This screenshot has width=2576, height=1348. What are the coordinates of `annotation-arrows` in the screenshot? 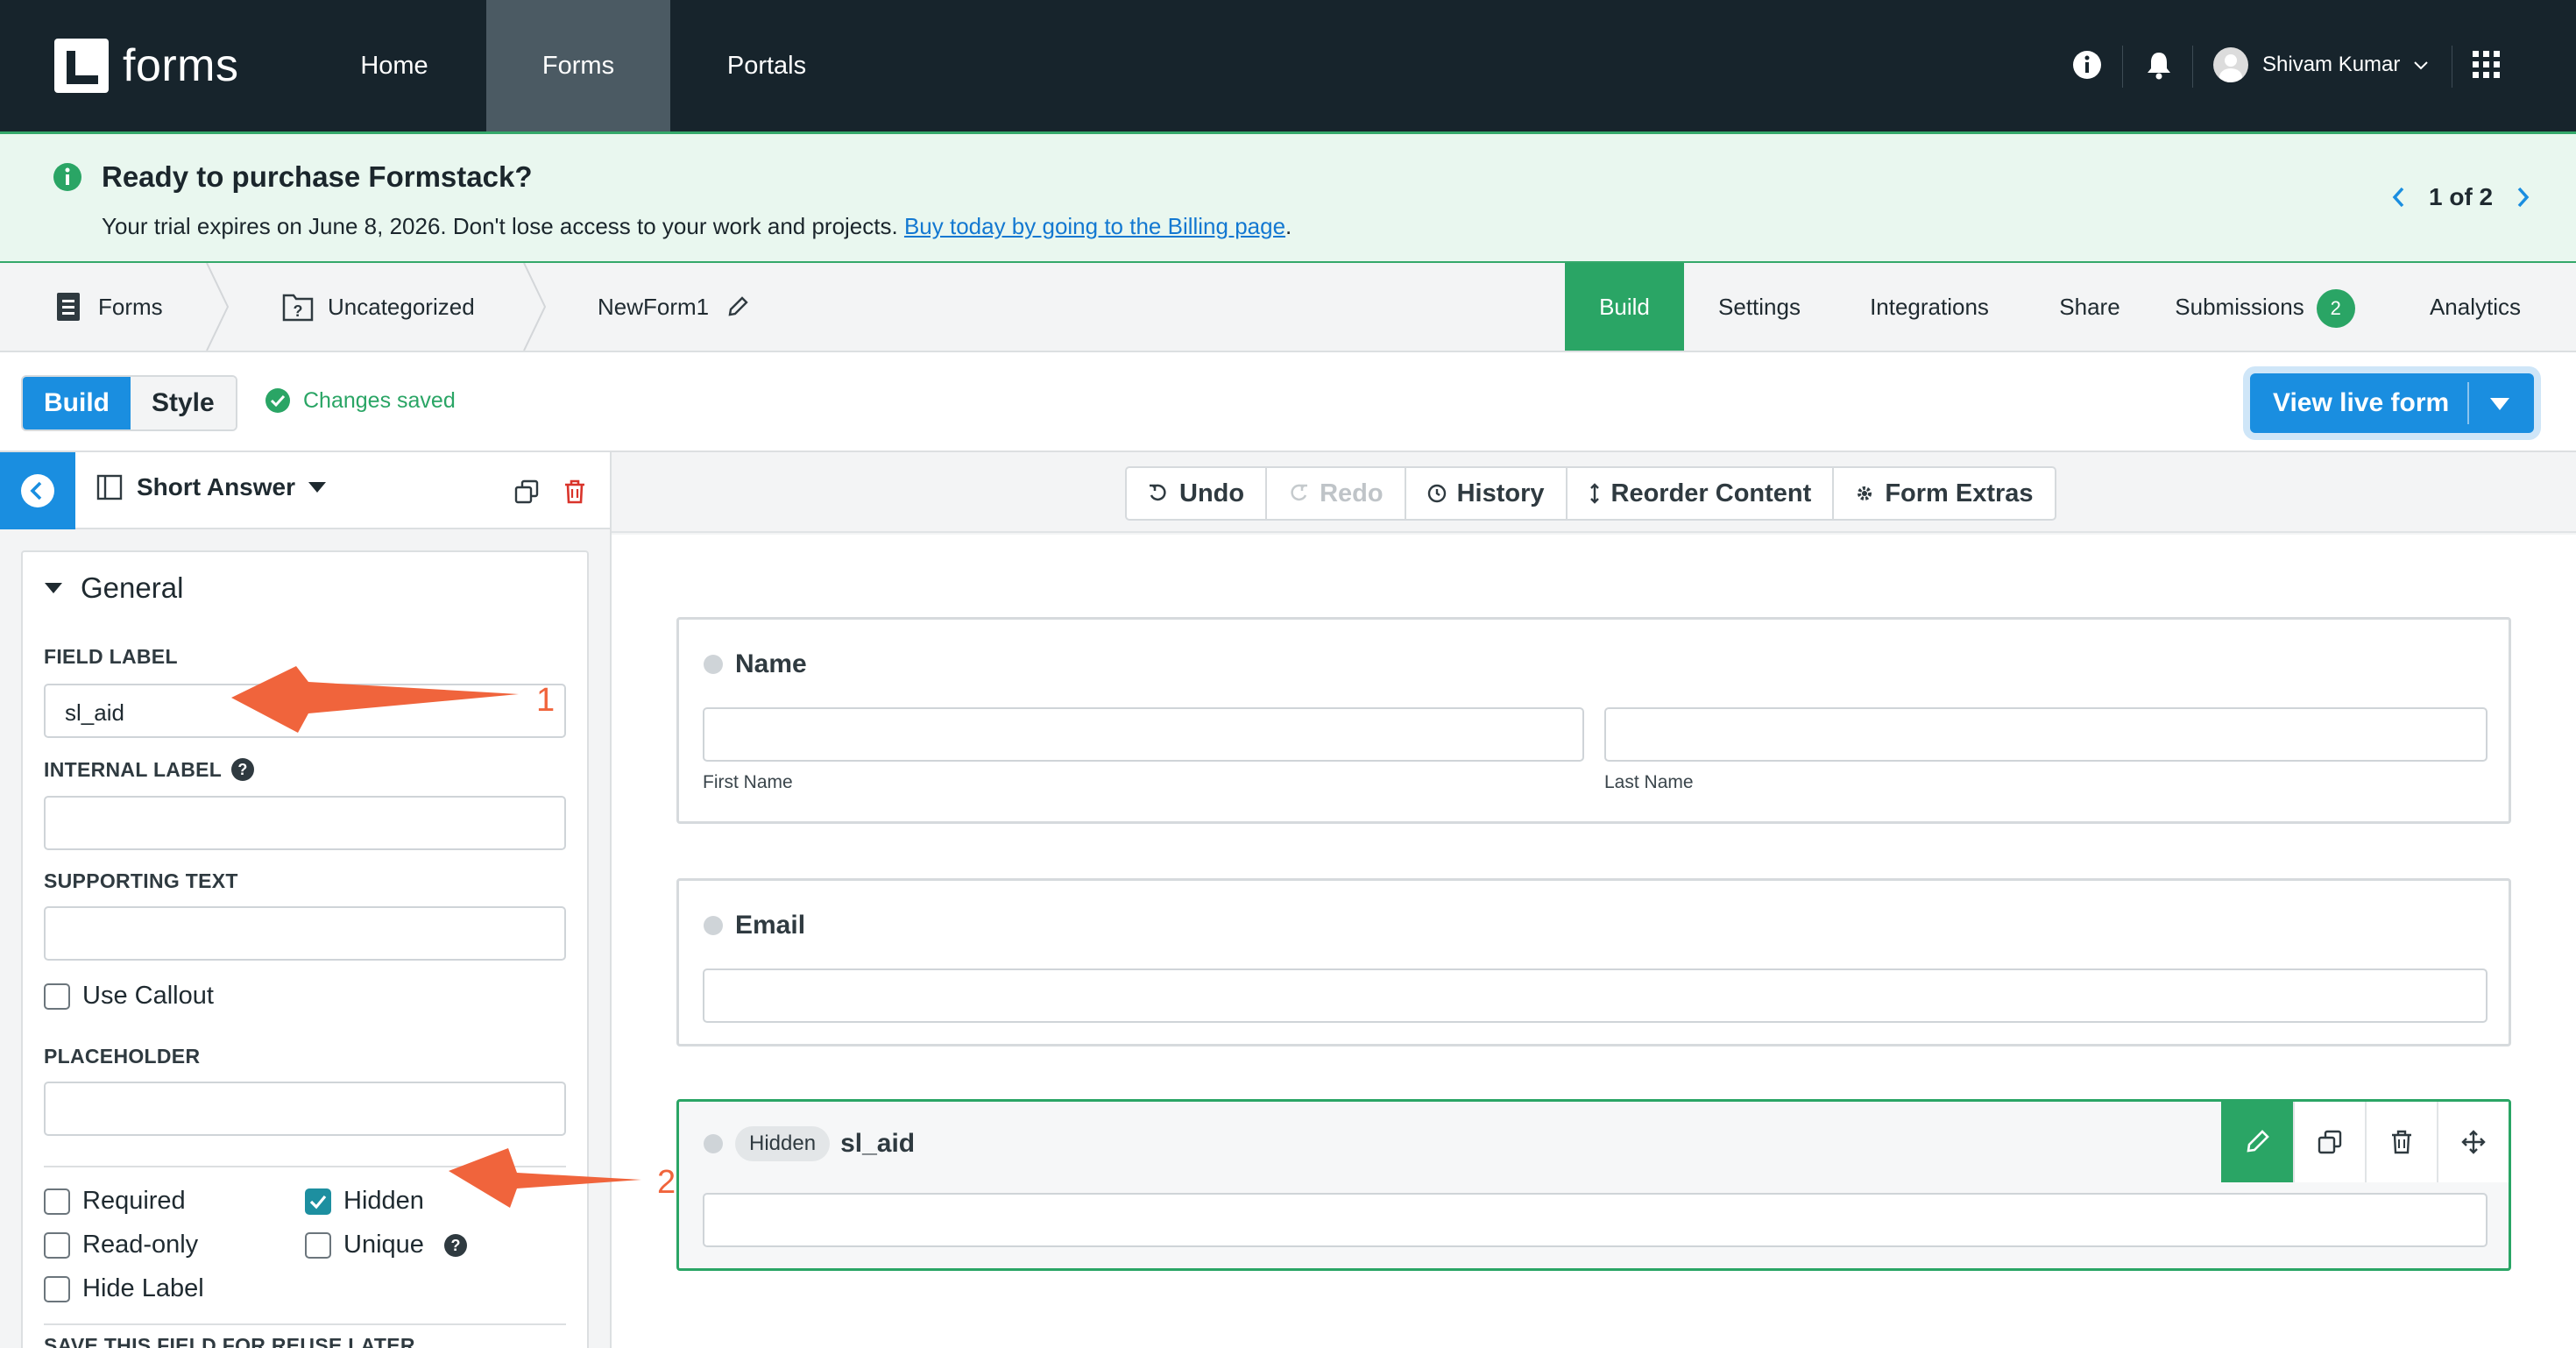 It's located at (436, 937).